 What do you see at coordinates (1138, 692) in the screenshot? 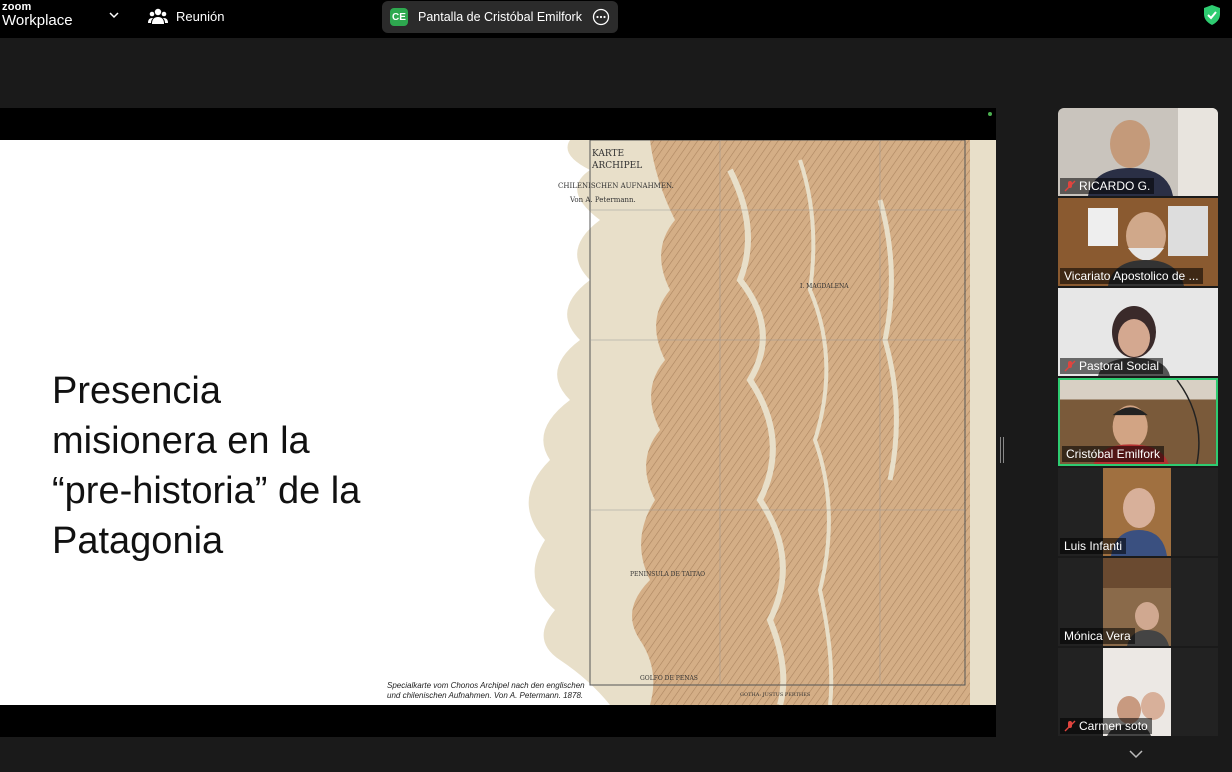
I see `participant-tile: Carmen soto` at bounding box center [1138, 692].